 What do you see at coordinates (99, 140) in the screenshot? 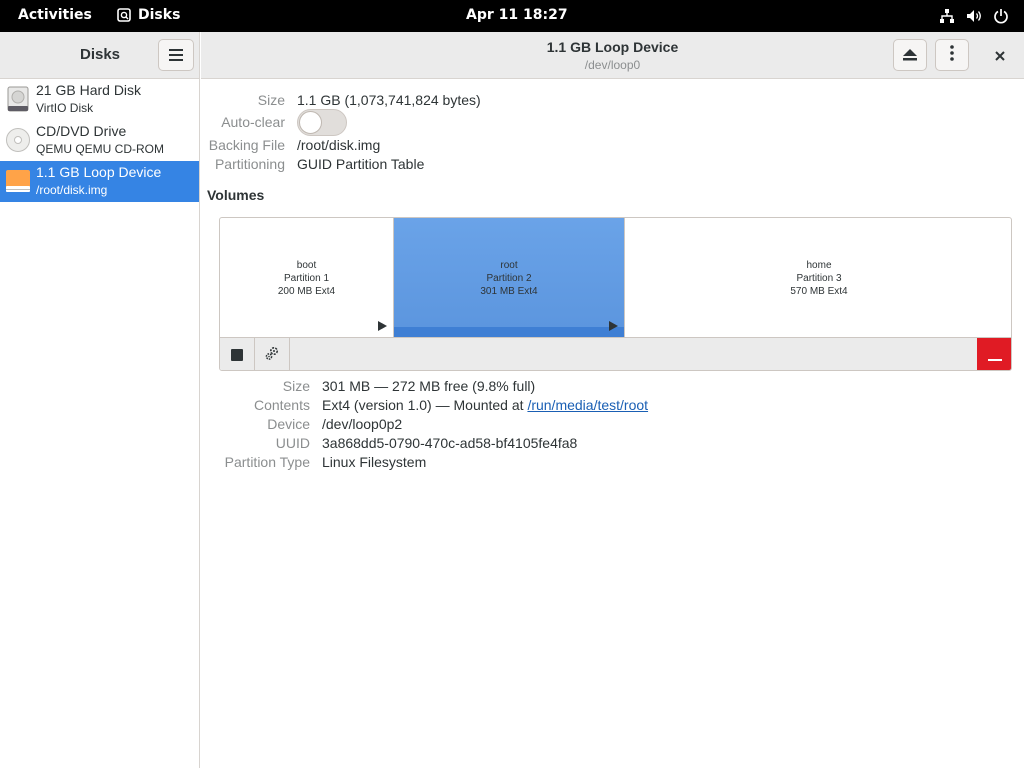
I see `disk-item-cd-dvd-drive: CD/DVD Drive QEMU QEMU CD-ROM` at bounding box center [99, 140].